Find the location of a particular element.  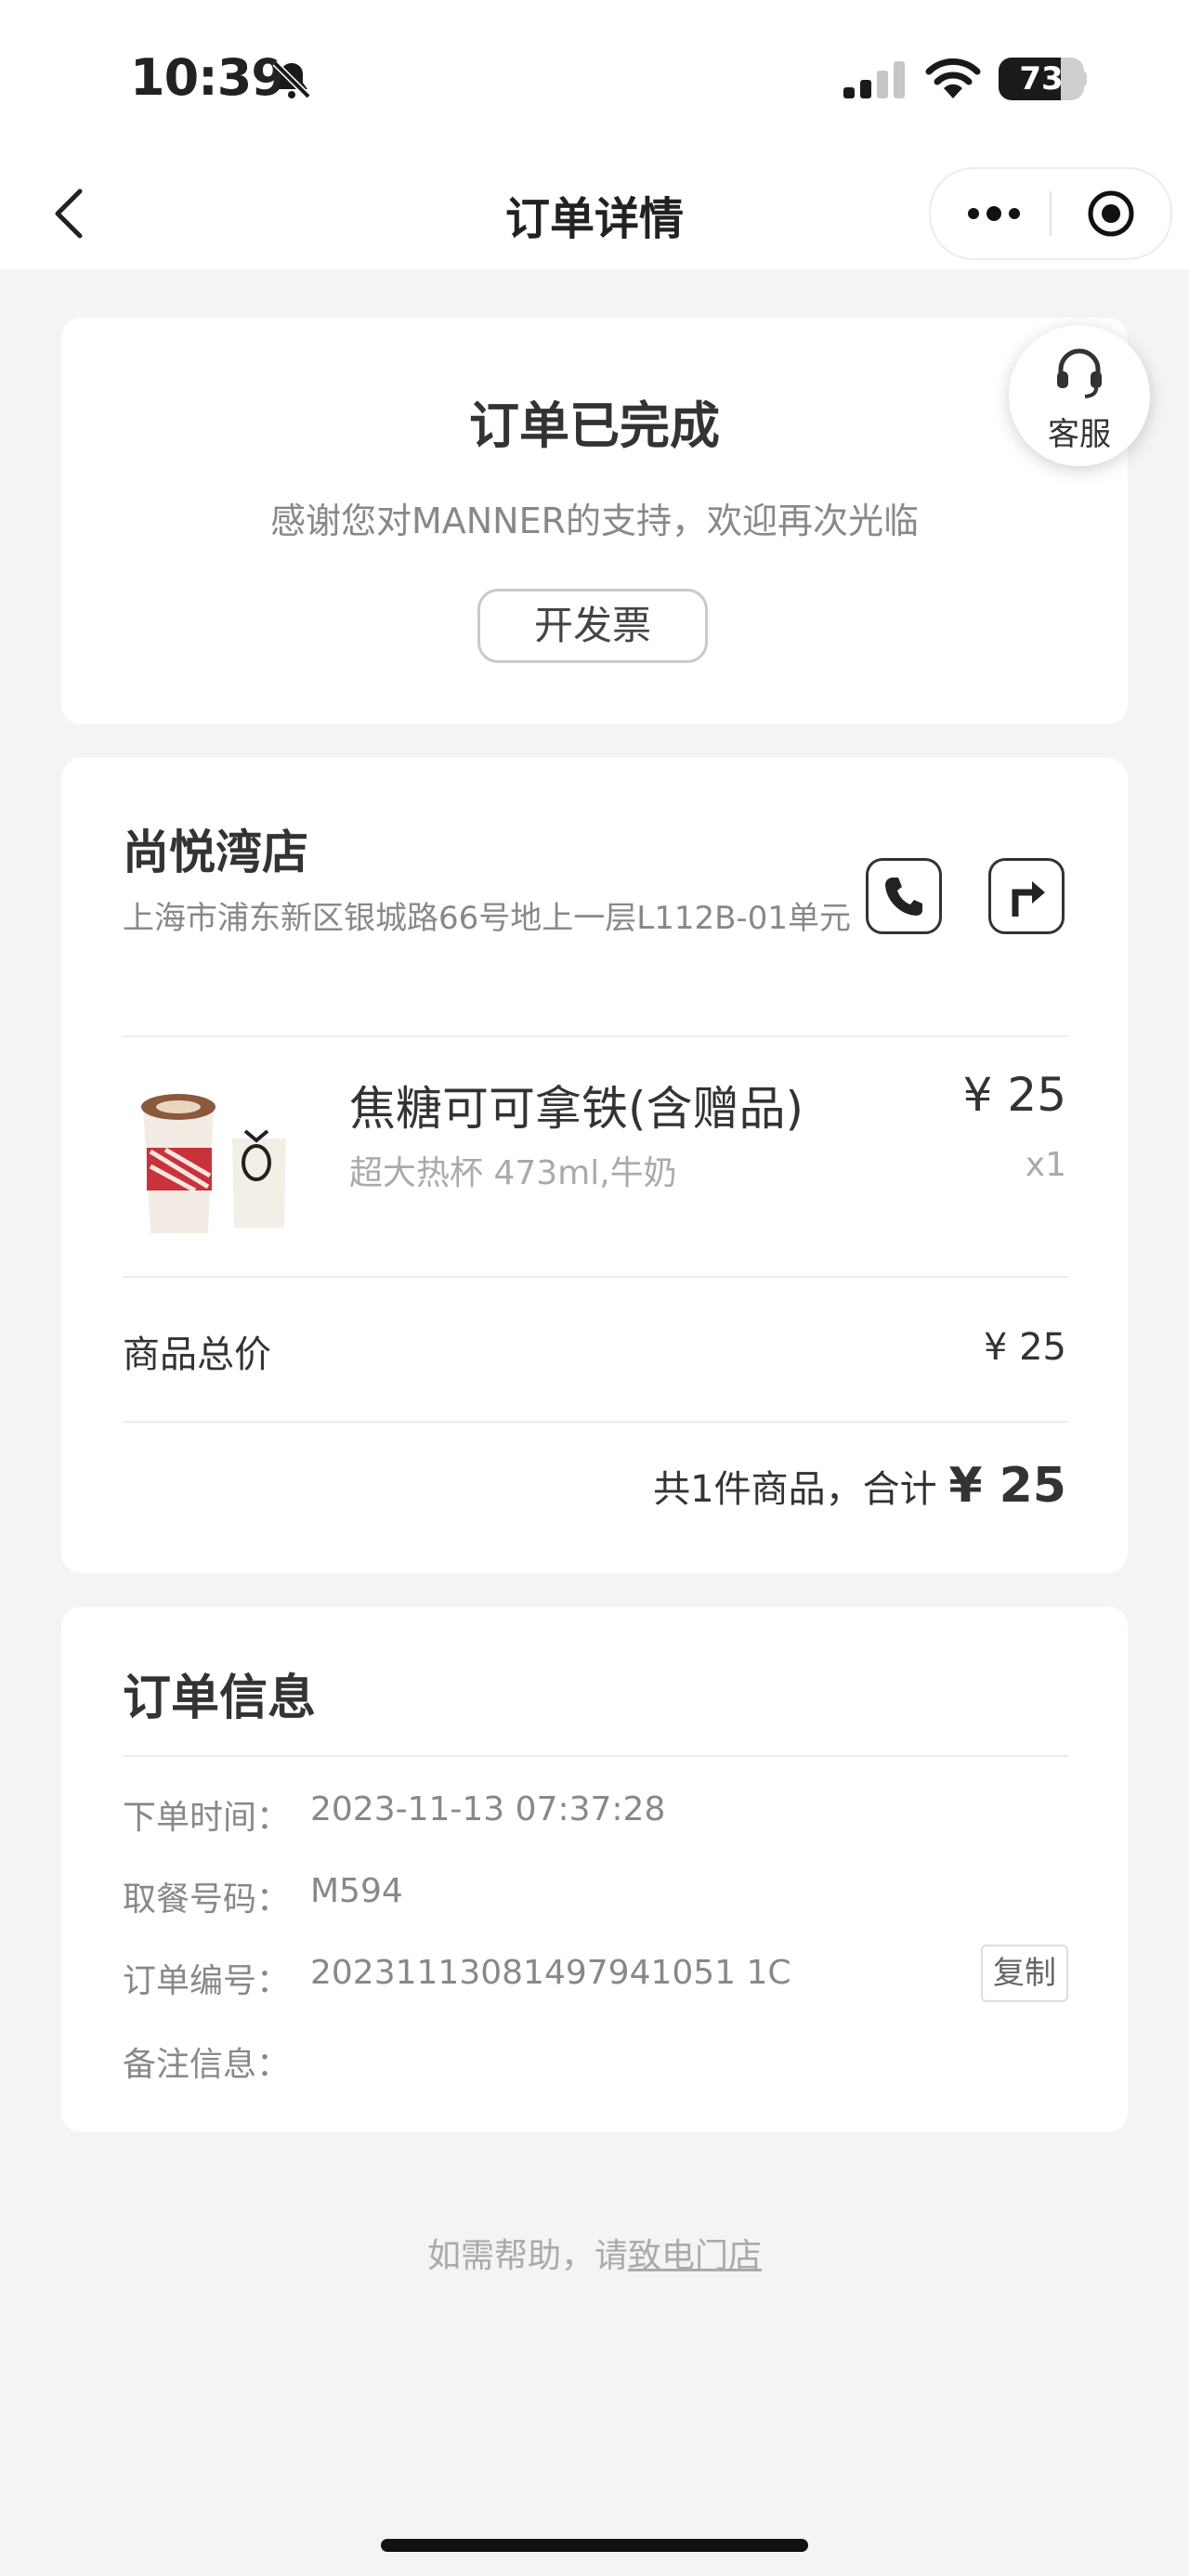

order-status-subtitle: 感谢您对MANNER的支持，欢迎再次光临 is located at coordinates (594, 521).